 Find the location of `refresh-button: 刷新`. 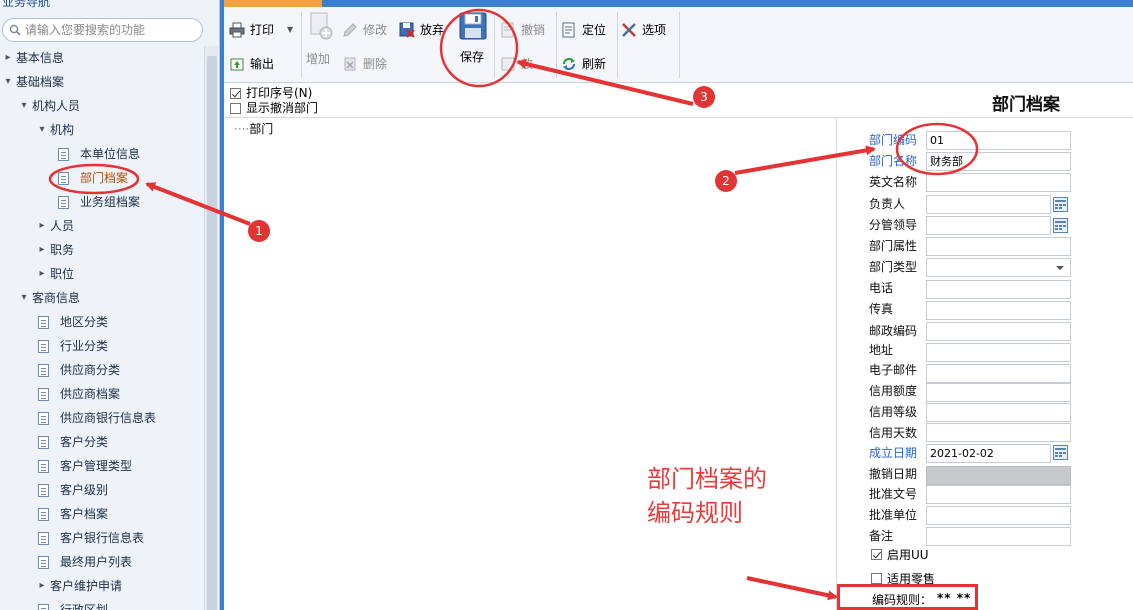

refresh-button: 刷新 is located at coordinates (587, 64).